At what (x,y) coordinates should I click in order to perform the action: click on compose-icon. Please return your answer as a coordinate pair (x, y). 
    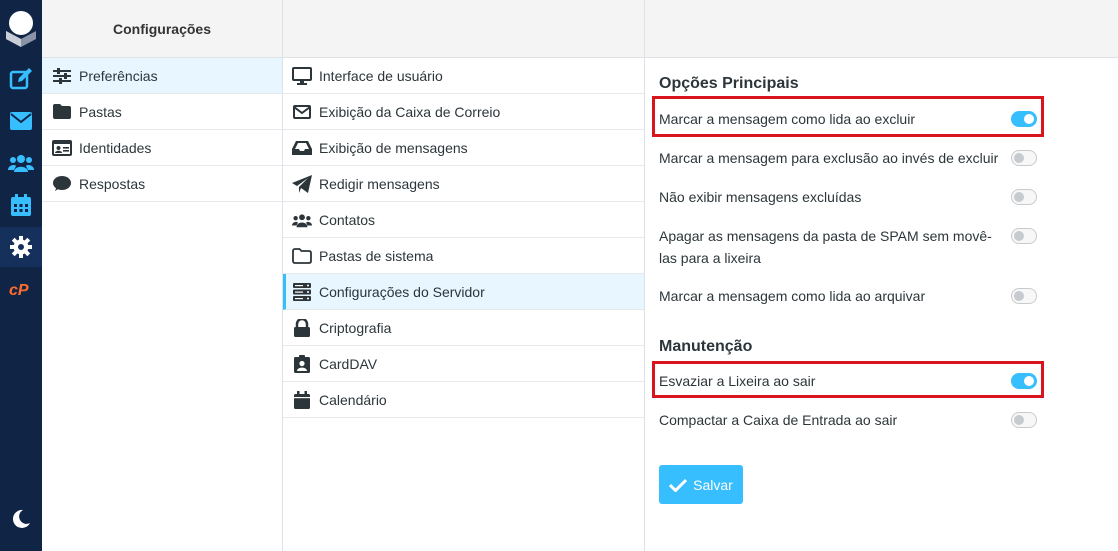
    Looking at the image, I should click on (21, 79).